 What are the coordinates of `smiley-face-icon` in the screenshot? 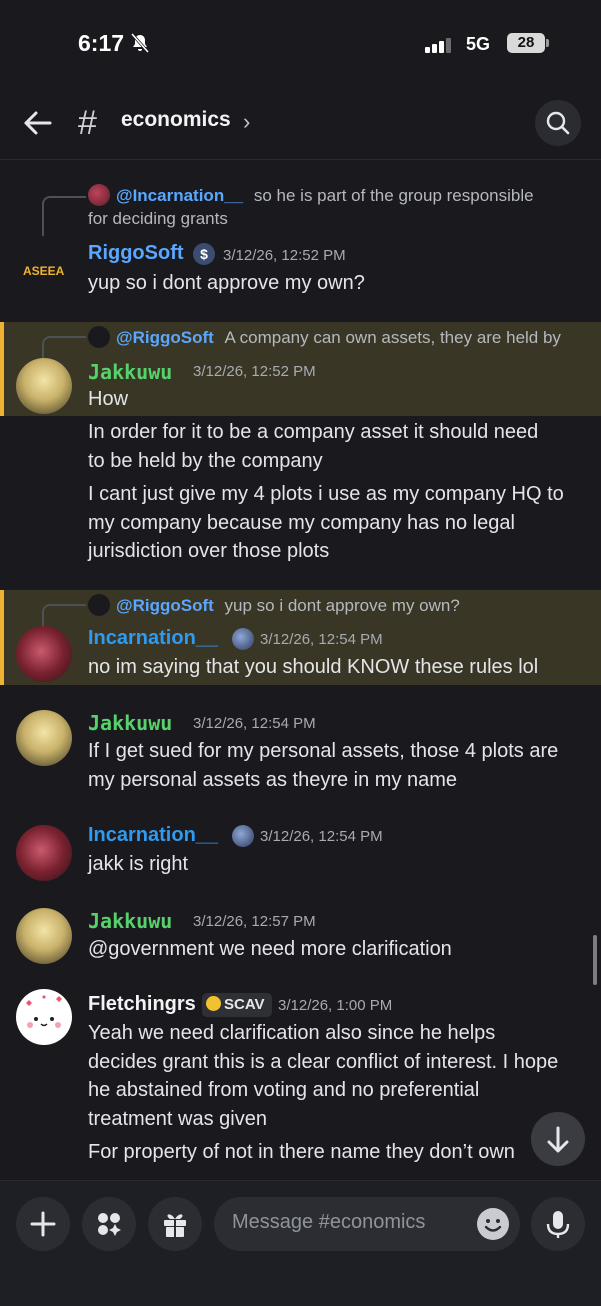 It's located at (493, 1225).